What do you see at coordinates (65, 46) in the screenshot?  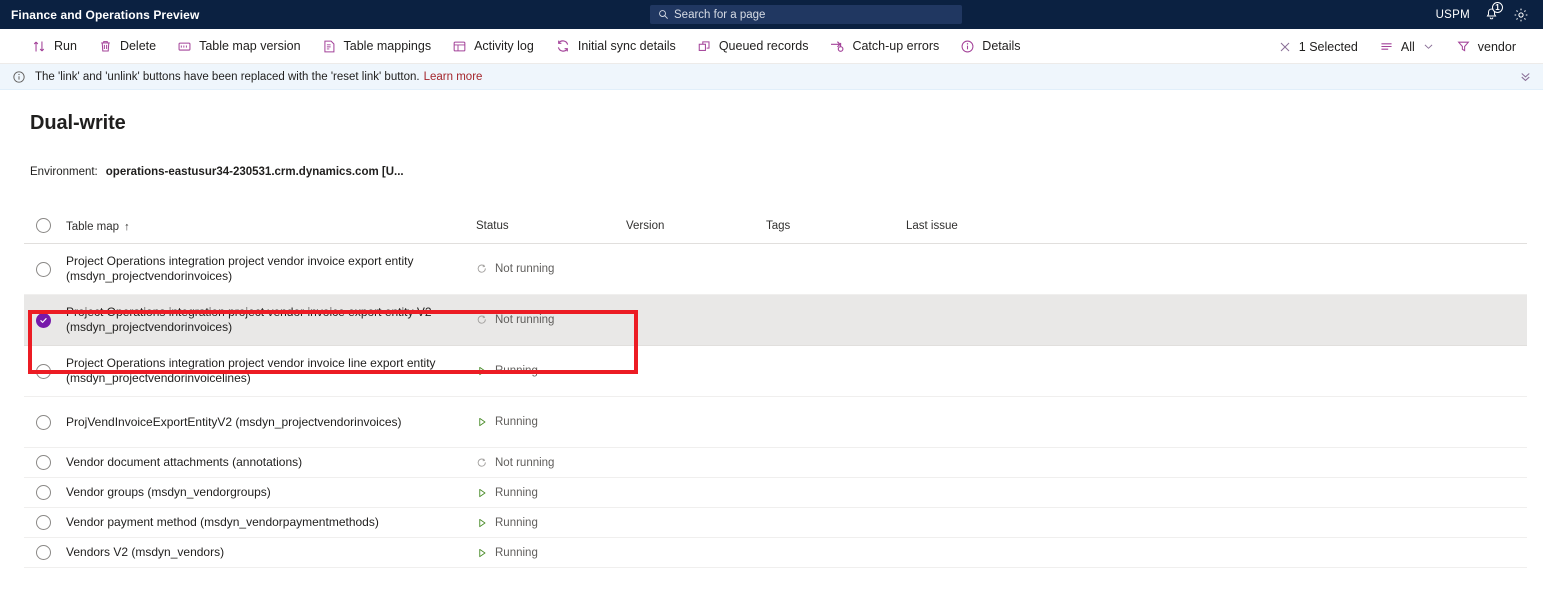 I see `run-label: Run` at bounding box center [65, 46].